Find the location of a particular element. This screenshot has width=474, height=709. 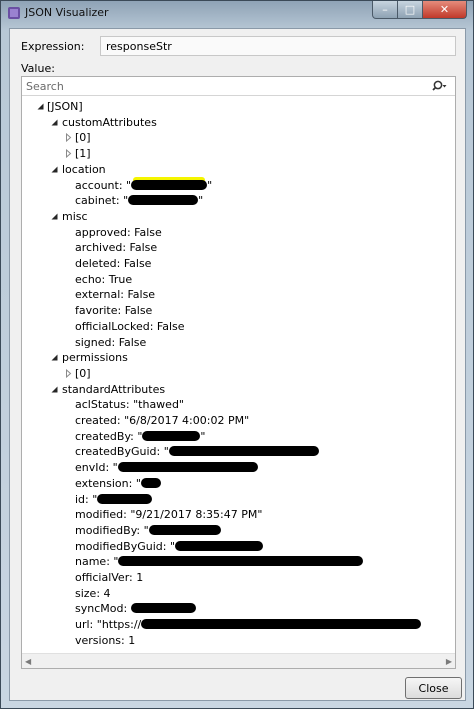

tree-node: envId: " is located at coordinates (238, 467).